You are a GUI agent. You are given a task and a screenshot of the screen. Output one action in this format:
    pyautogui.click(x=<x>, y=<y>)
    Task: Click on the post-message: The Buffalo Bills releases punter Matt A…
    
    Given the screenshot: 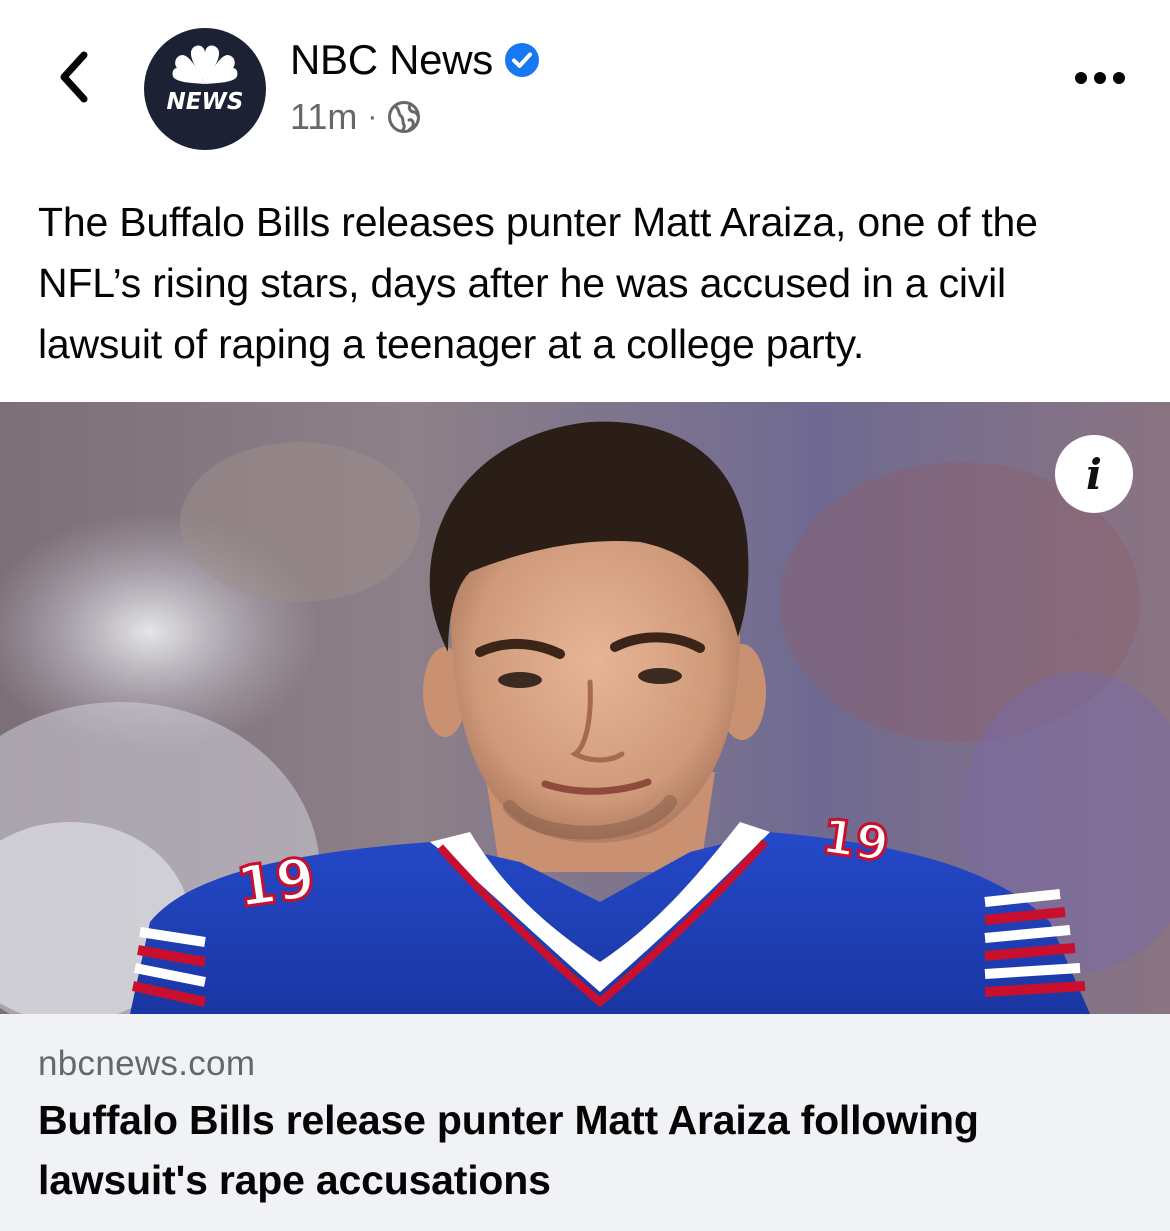 What is the action you would take?
    pyautogui.click(x=538, y=283)
    